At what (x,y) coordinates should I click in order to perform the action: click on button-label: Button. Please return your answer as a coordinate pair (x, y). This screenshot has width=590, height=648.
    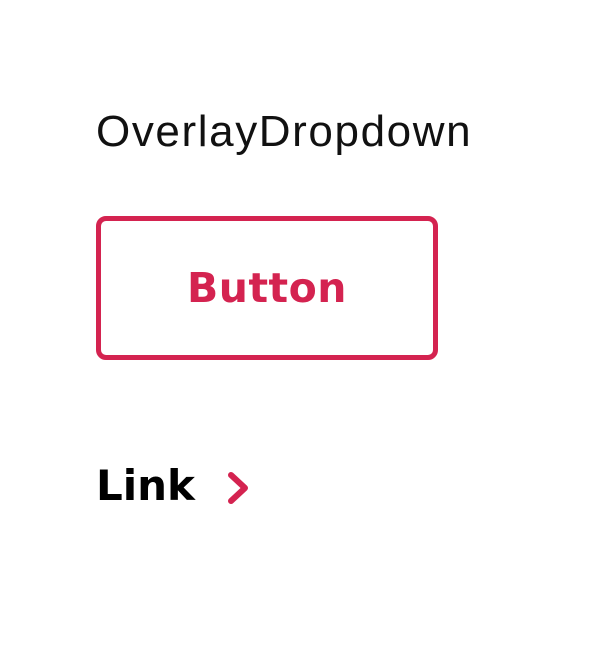
    Looking at the image, I should click on (267, 288).